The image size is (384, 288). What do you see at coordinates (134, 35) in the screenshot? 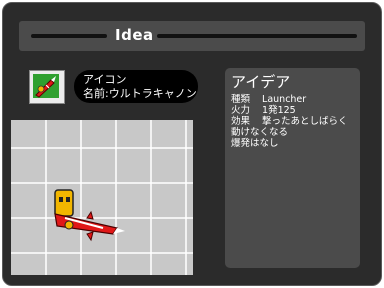
I see `dialog-title: Idea` at bounding box center [134, 35].